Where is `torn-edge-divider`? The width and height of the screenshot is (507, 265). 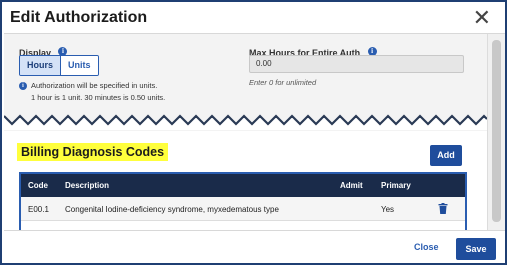
torn-edge-divider is located at coordinates (245, 122).